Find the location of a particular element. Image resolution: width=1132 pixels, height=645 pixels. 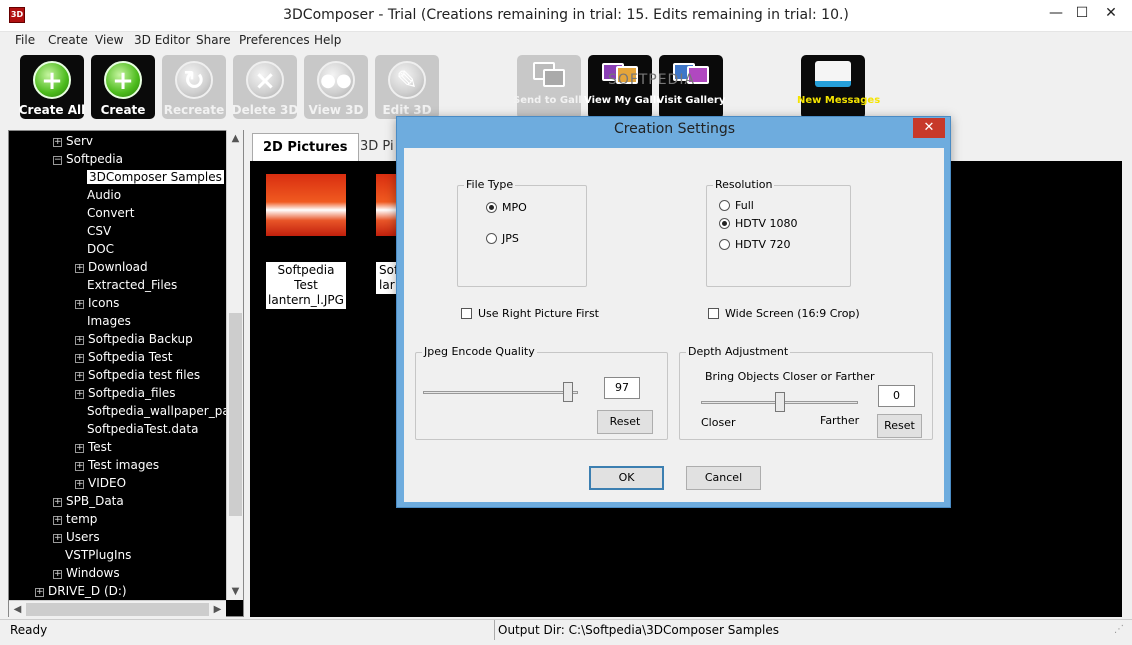

tree-item: + Test images is located at coordinates (117, 466).